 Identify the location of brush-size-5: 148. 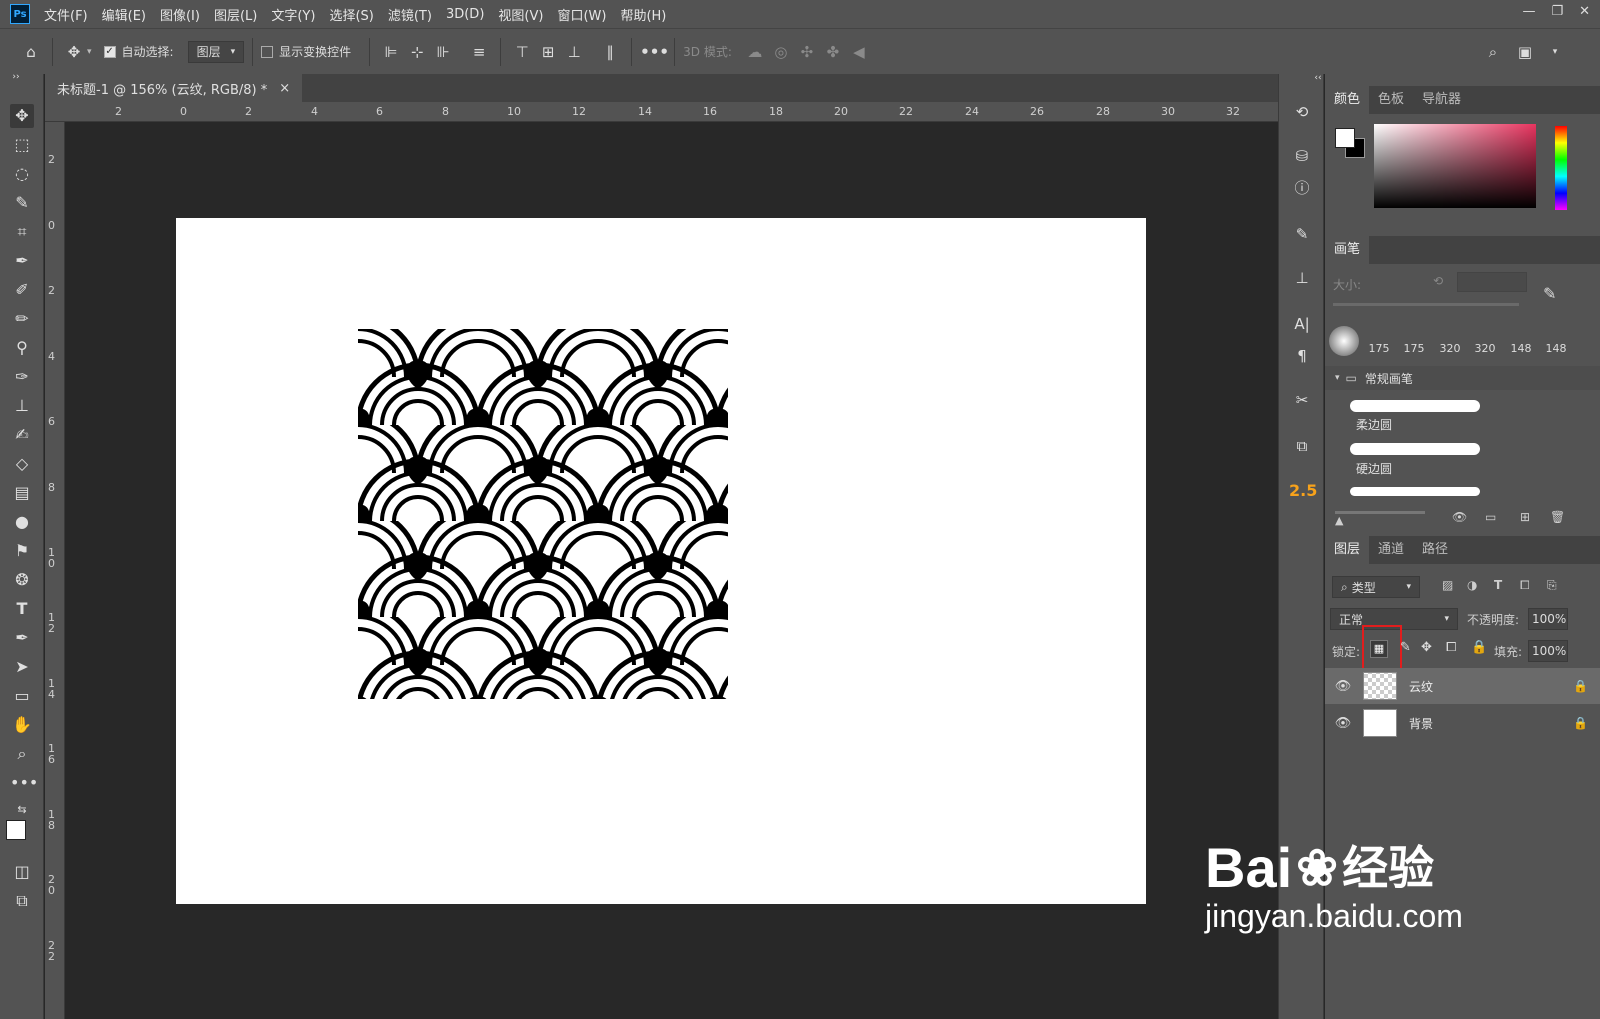
(1521, 348).